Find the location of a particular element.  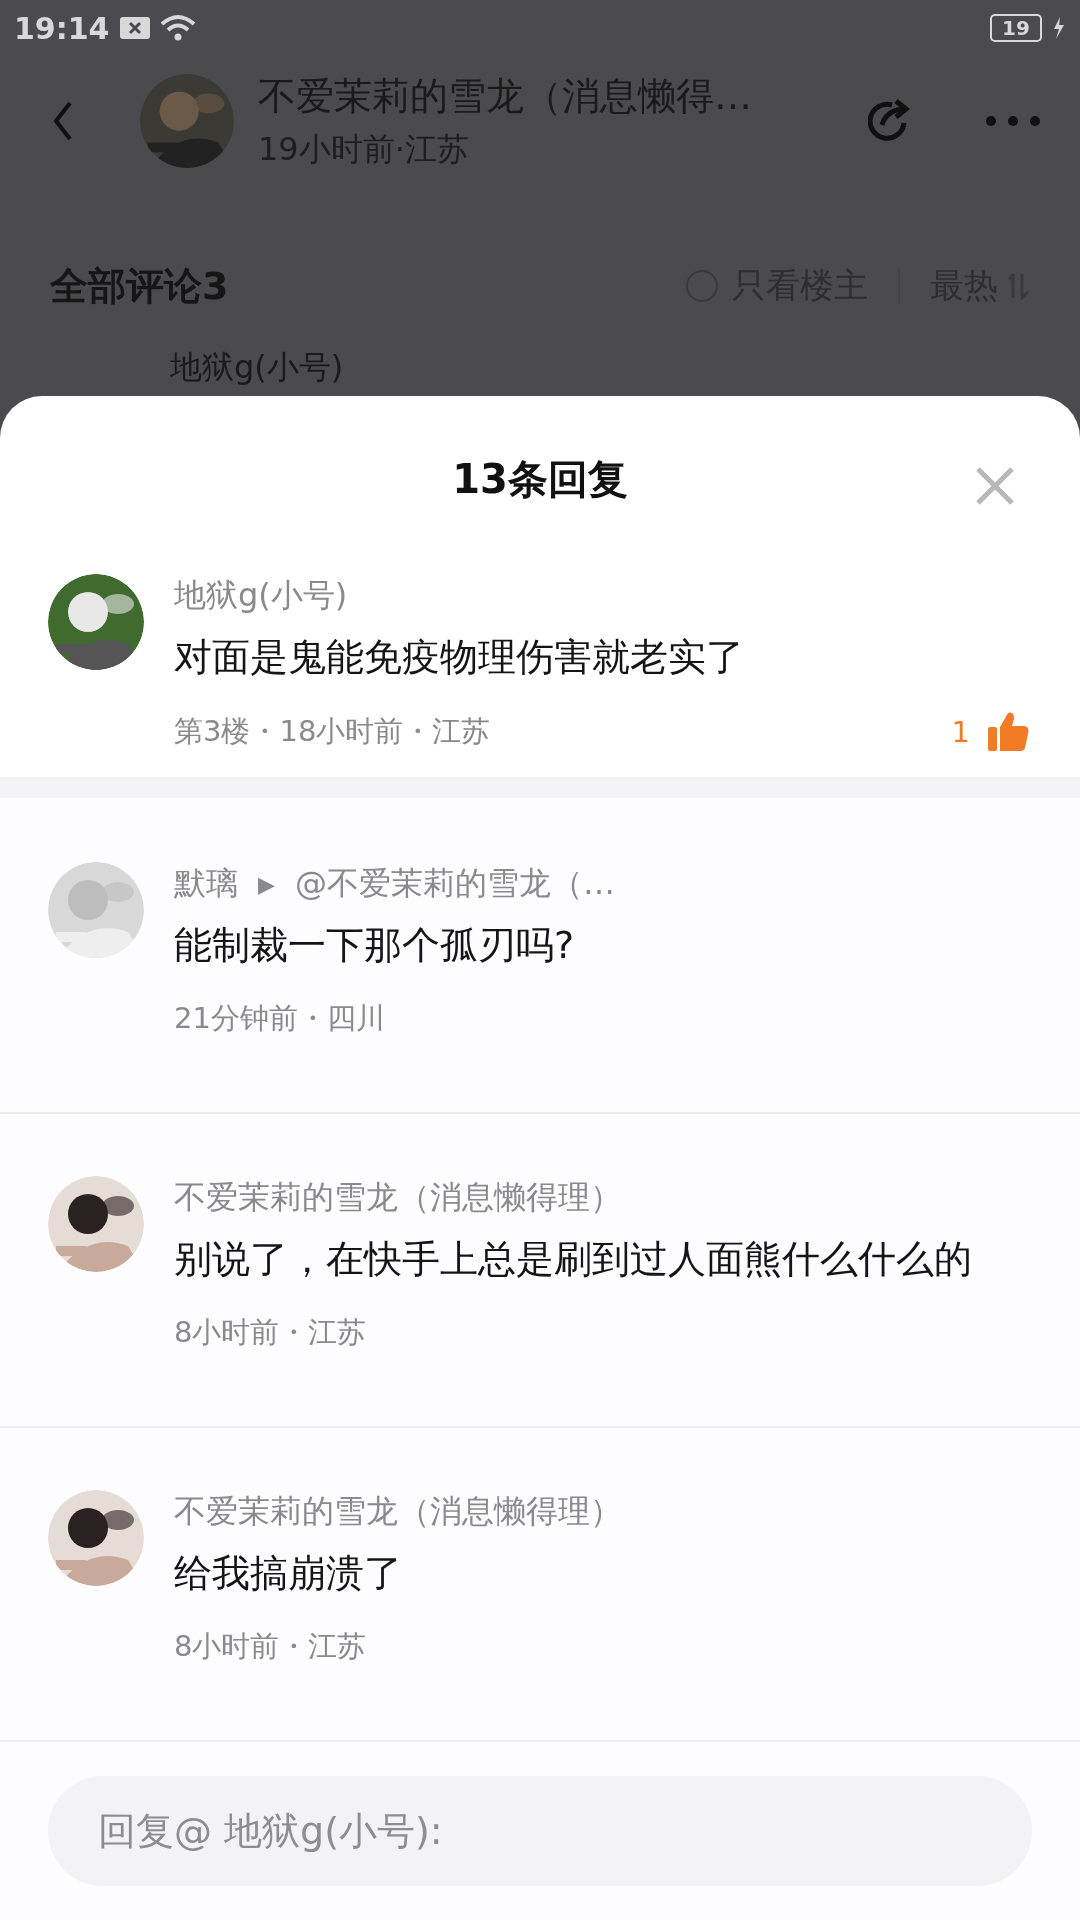

like-button: 1 is located at coordinates (990, 731).